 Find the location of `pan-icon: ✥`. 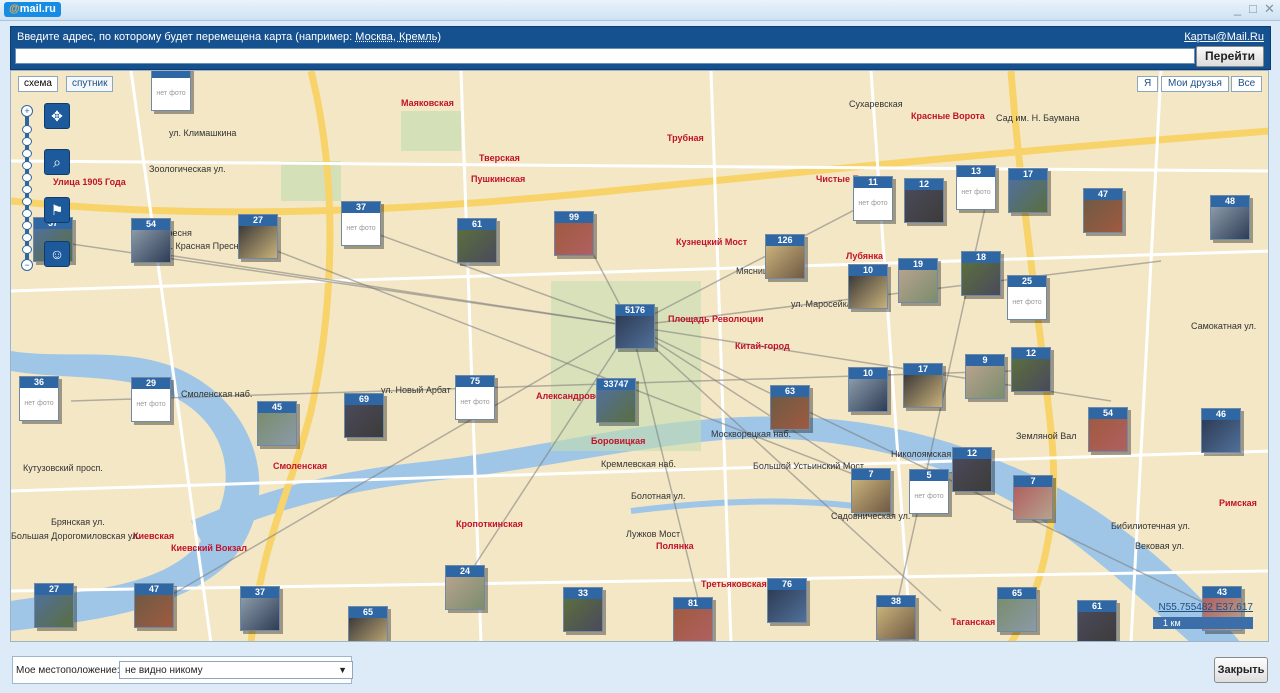

pan-icon: ✥ is located at coordinates (57, 116).